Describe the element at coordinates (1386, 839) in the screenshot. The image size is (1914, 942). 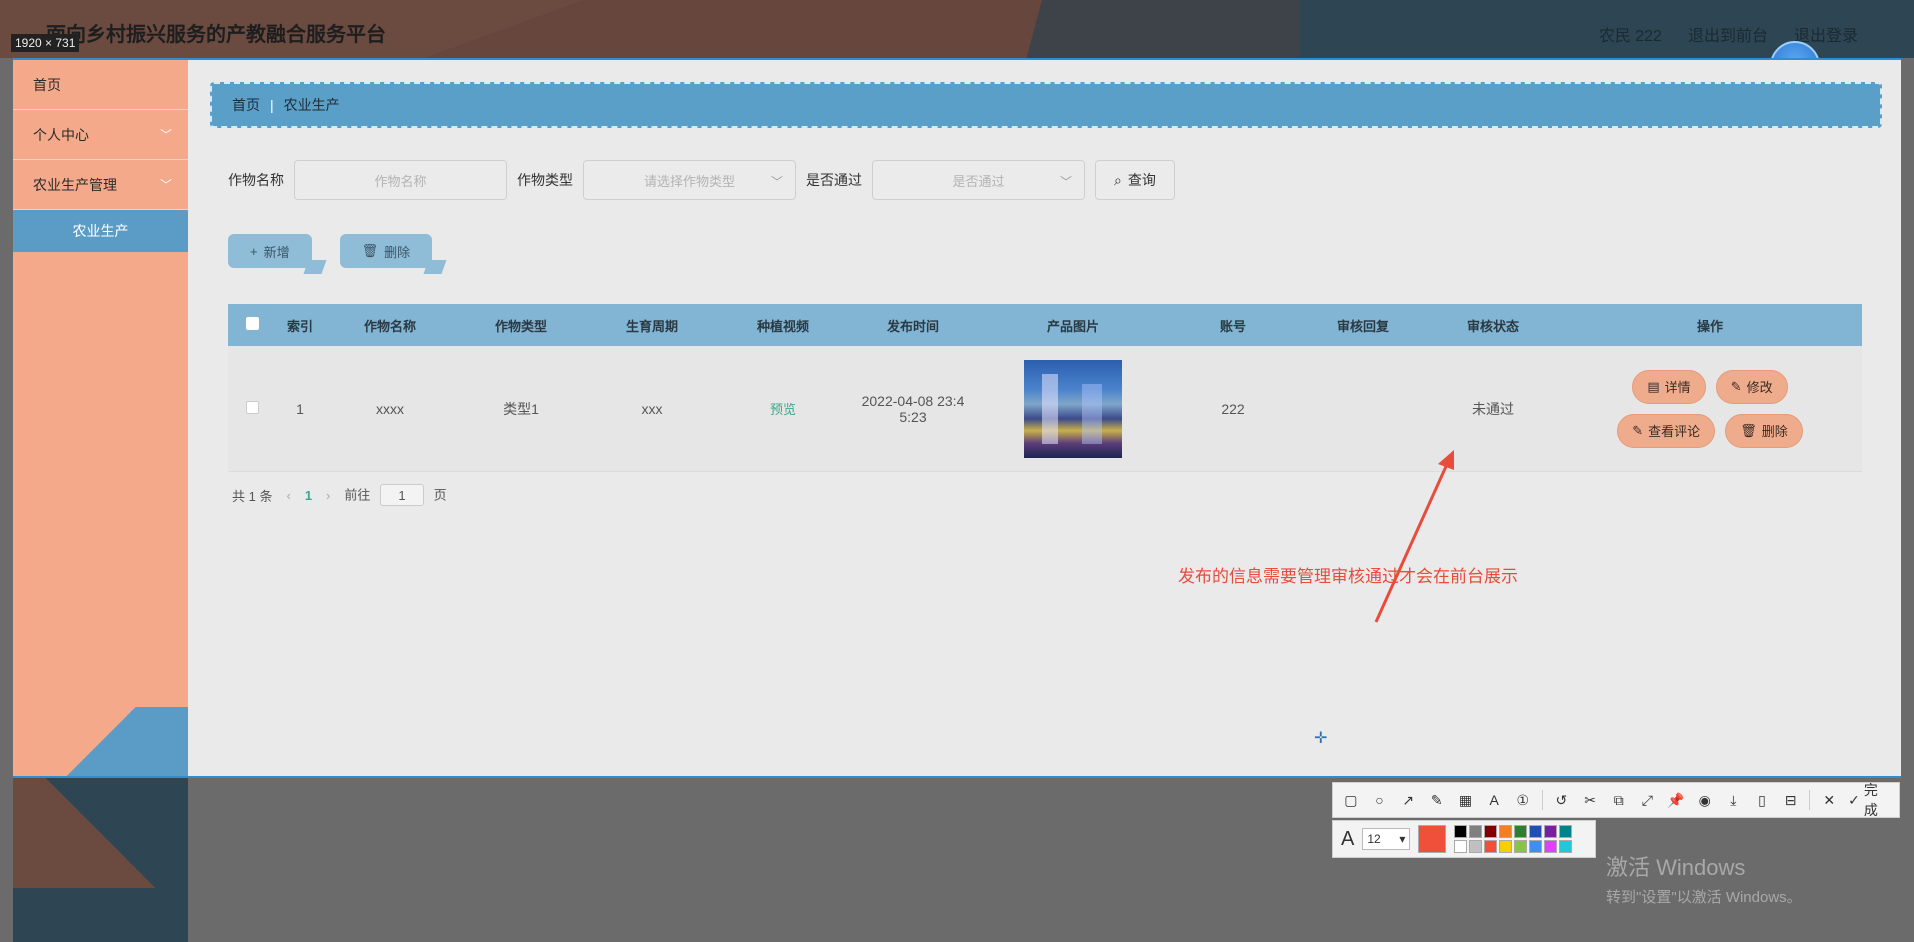
I see `font-size-select: 12 ▾` at that location.